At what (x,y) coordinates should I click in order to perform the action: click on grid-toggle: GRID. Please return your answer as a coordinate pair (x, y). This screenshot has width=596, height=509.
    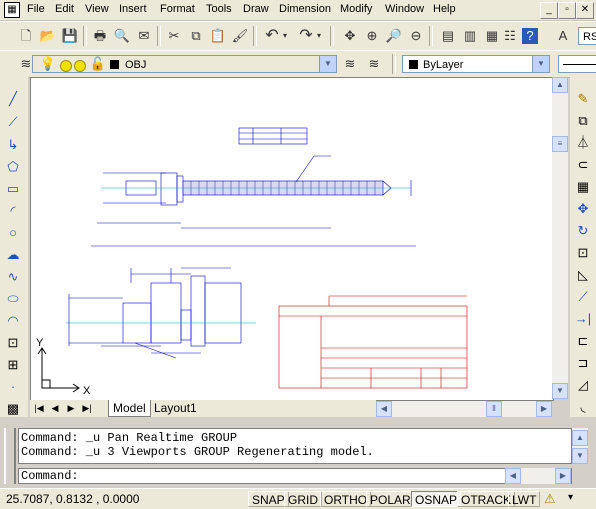
    Looking at the image, I should click on (303, 499).